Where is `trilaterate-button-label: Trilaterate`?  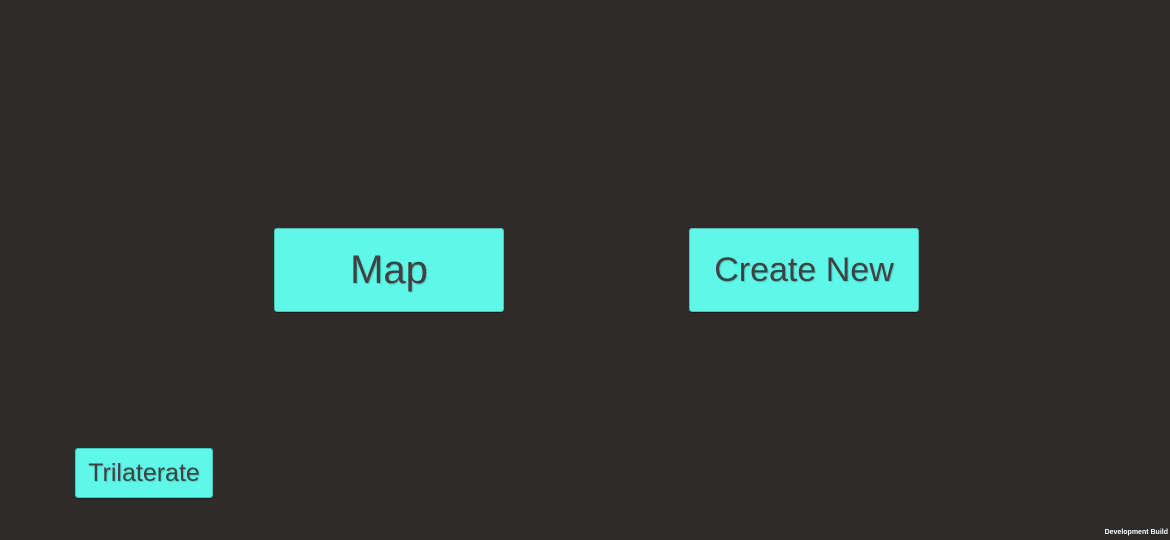 trilaterate-button-label: Trilaterate is located at coordinates (144, 472).